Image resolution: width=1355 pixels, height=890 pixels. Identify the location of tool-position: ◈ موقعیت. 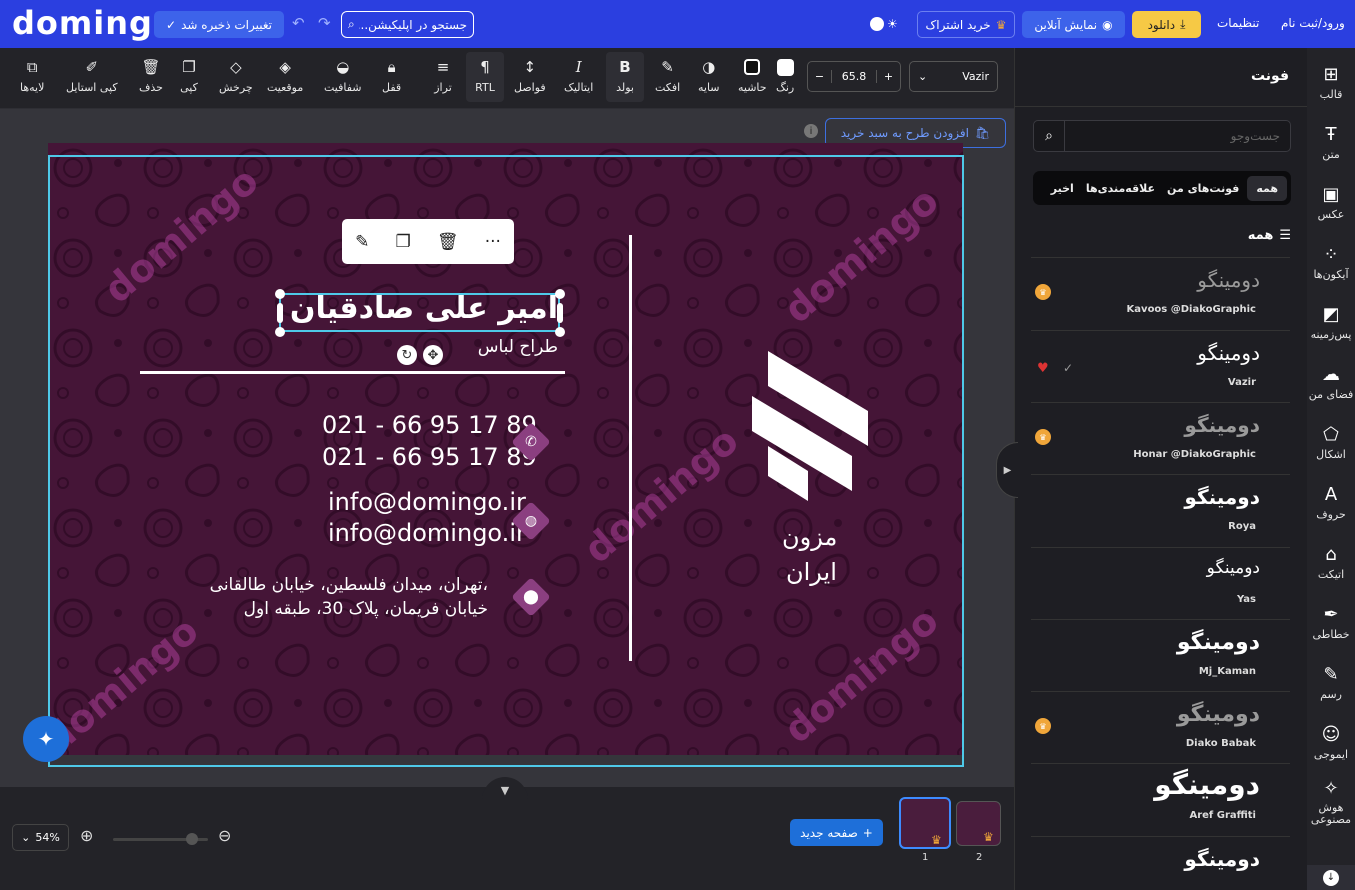
(285, 76).